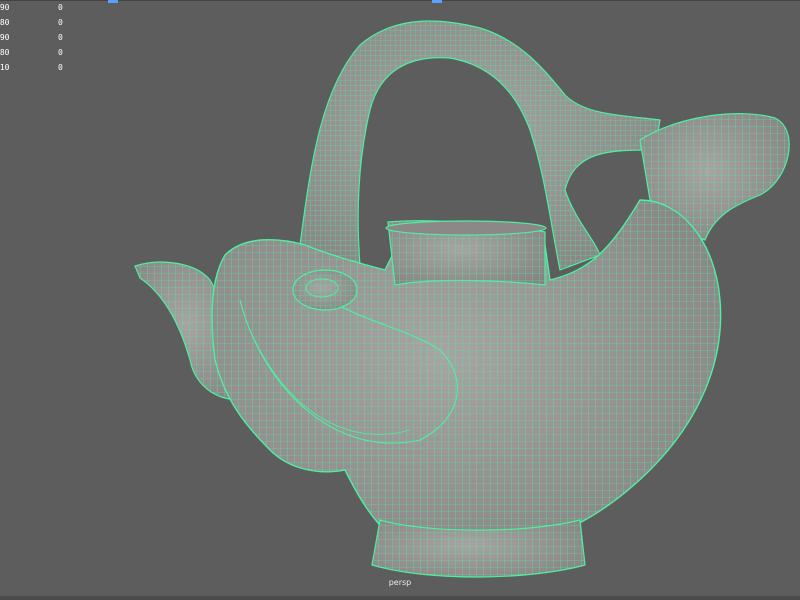 The height and width of the screenshot is (600, 800). Describe the element at coordinates (325, 290) in the screenshot. I see `teapot-side-knob` at that location.